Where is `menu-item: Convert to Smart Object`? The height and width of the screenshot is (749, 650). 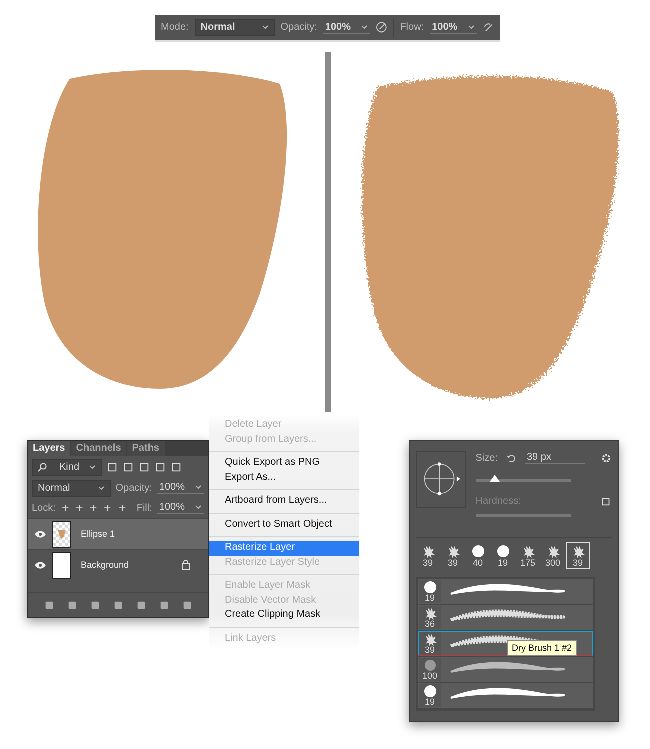
menu-item: Convert to Smart Object is located at coordinates (284, 525).